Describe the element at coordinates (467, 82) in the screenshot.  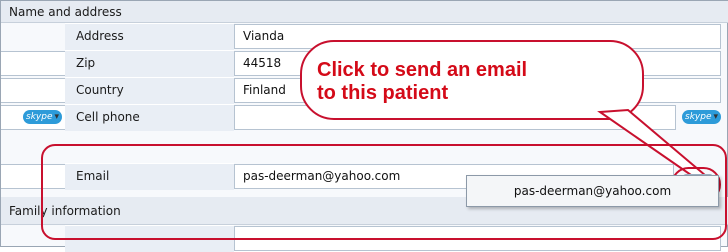
I see `callout-text: Click to send an email to this patient` at that location.